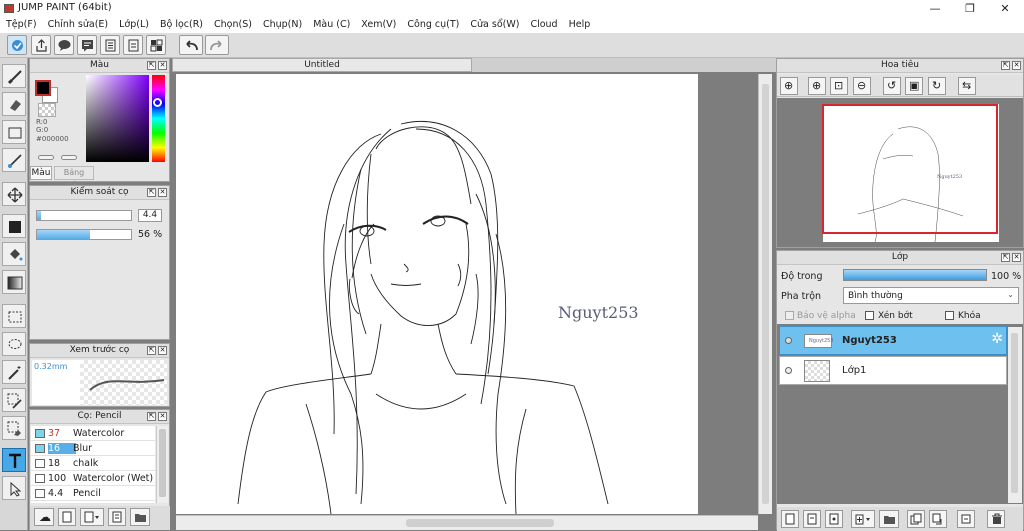  I want to click on navigator-viewport-frame, so click(910, 169).